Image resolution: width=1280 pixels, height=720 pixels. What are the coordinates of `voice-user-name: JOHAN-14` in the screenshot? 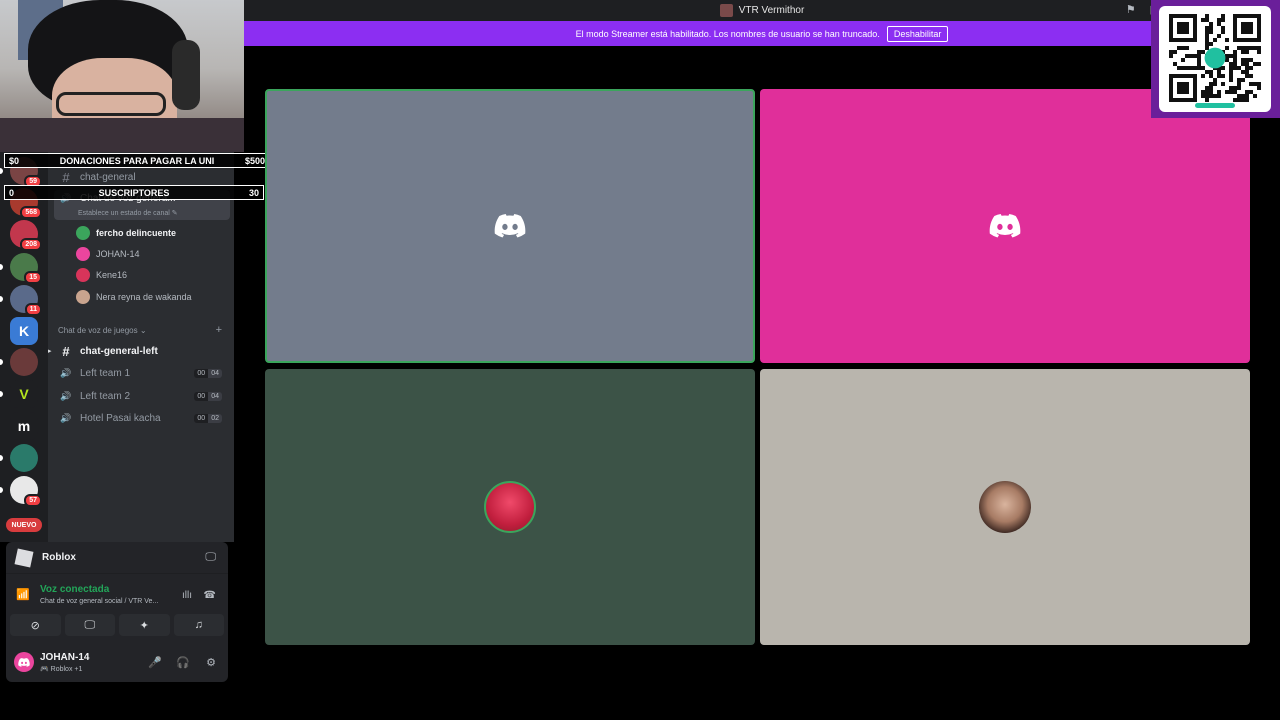 It's located at (118, 254).